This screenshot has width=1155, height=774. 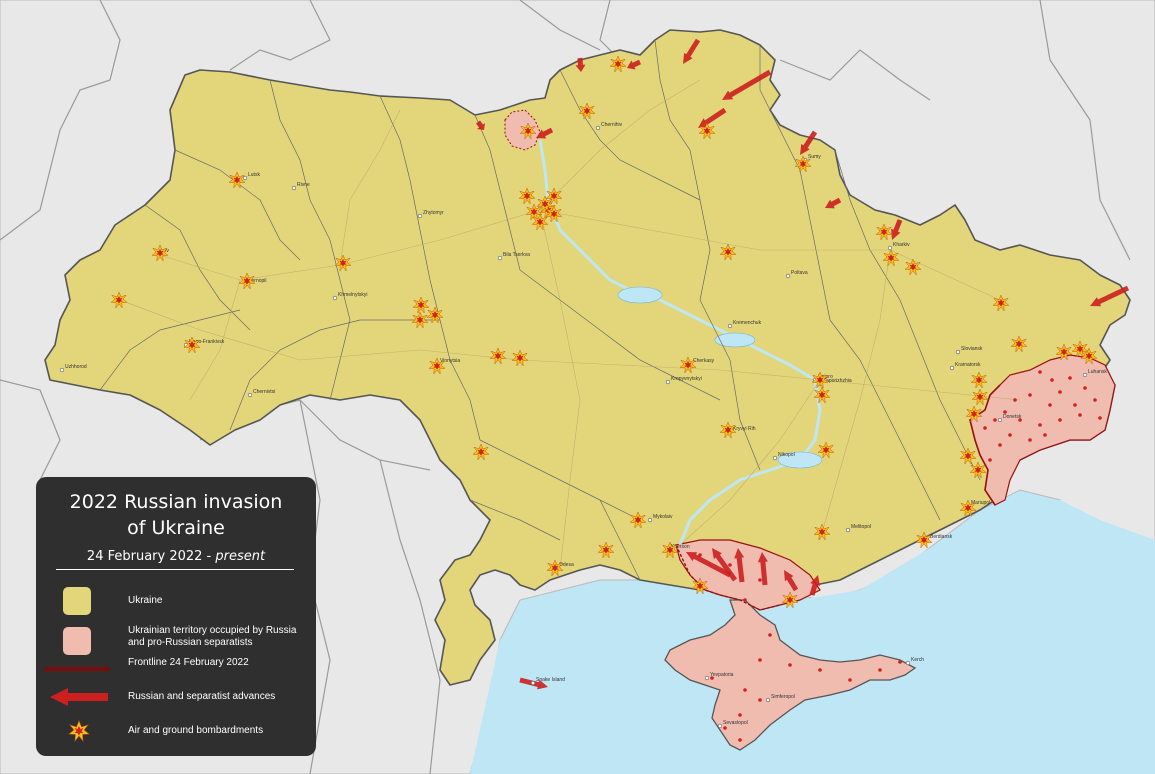 What do you see at coordinates (212, 630) in the screenshot?
I see `legend-label-occupied-line1: Ukrainian territory occupied by Russia` at bounding box center [212, 630].